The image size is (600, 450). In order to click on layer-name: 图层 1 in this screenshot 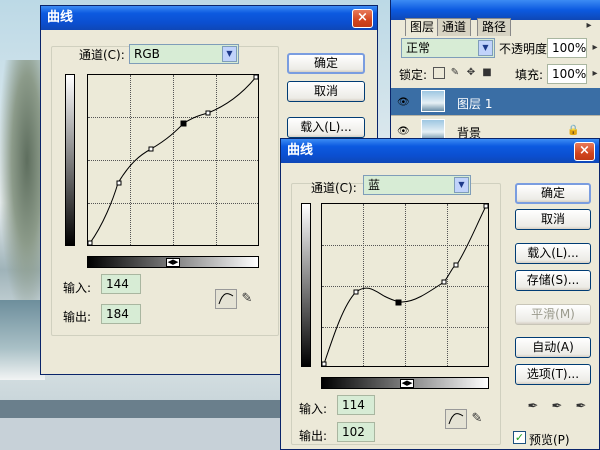, I will do `click(475, 104)`.